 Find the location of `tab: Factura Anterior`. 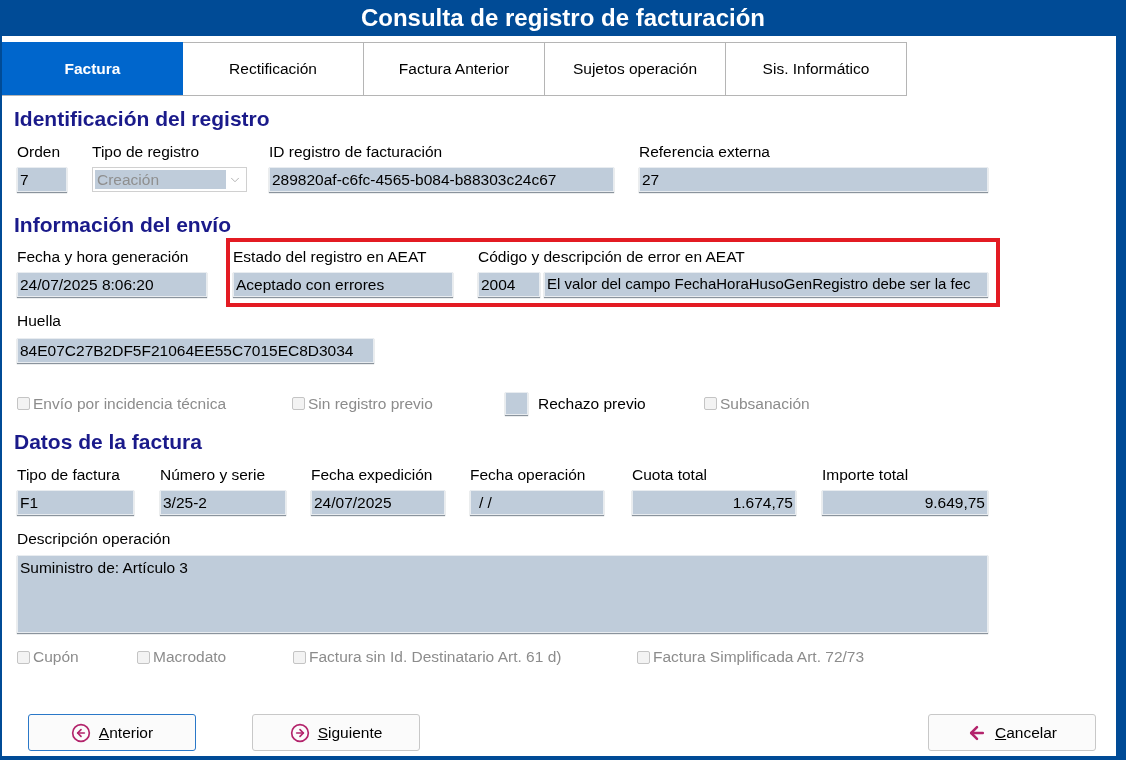

tab: Factura Anterior is located at coordinates (454, 68).